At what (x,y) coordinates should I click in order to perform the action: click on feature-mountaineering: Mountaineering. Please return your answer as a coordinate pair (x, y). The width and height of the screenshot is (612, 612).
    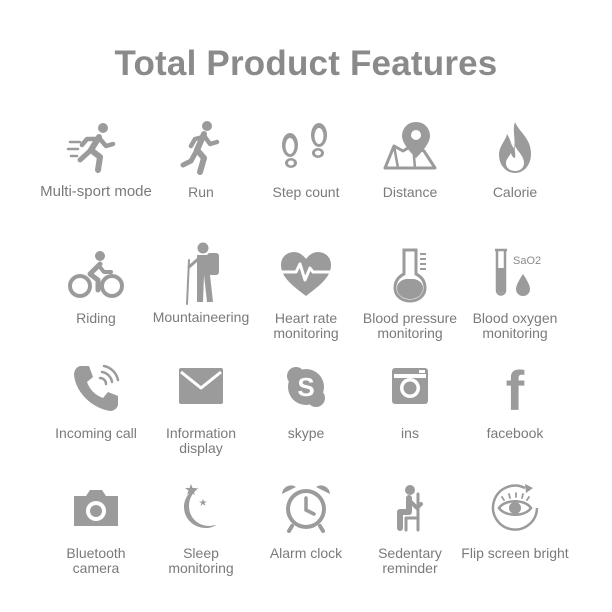
    Looking at the image, I should click on (201, 282).